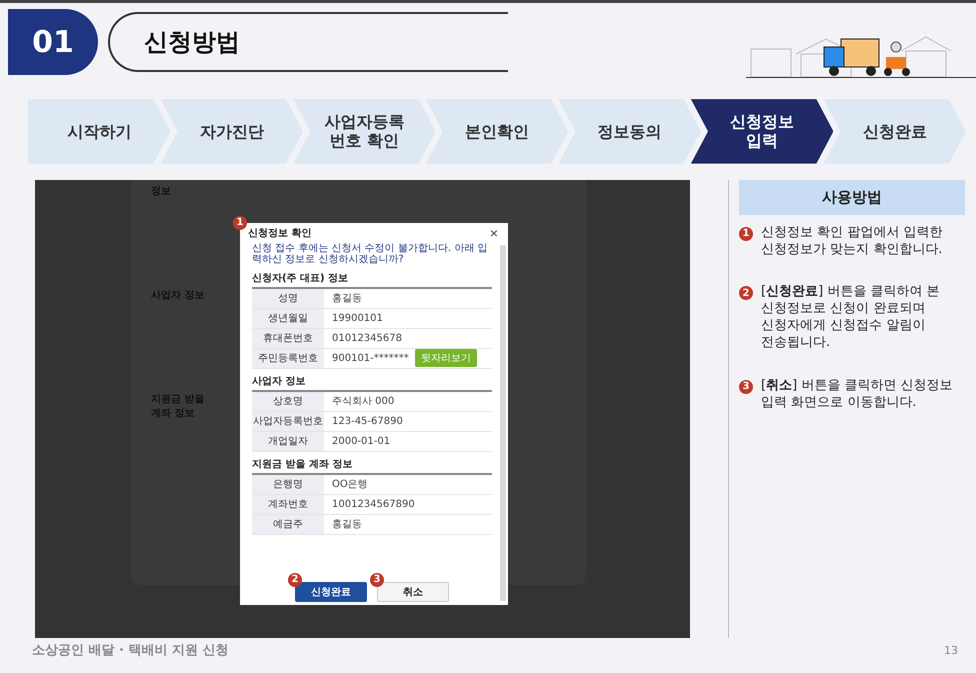  Describe the element at coordinates (857, 395) in the screenshot. I see `guide-text: [취소] 버튼을 클릭하면 신청정보 입력 화면으로 이동합니다.` at that location.